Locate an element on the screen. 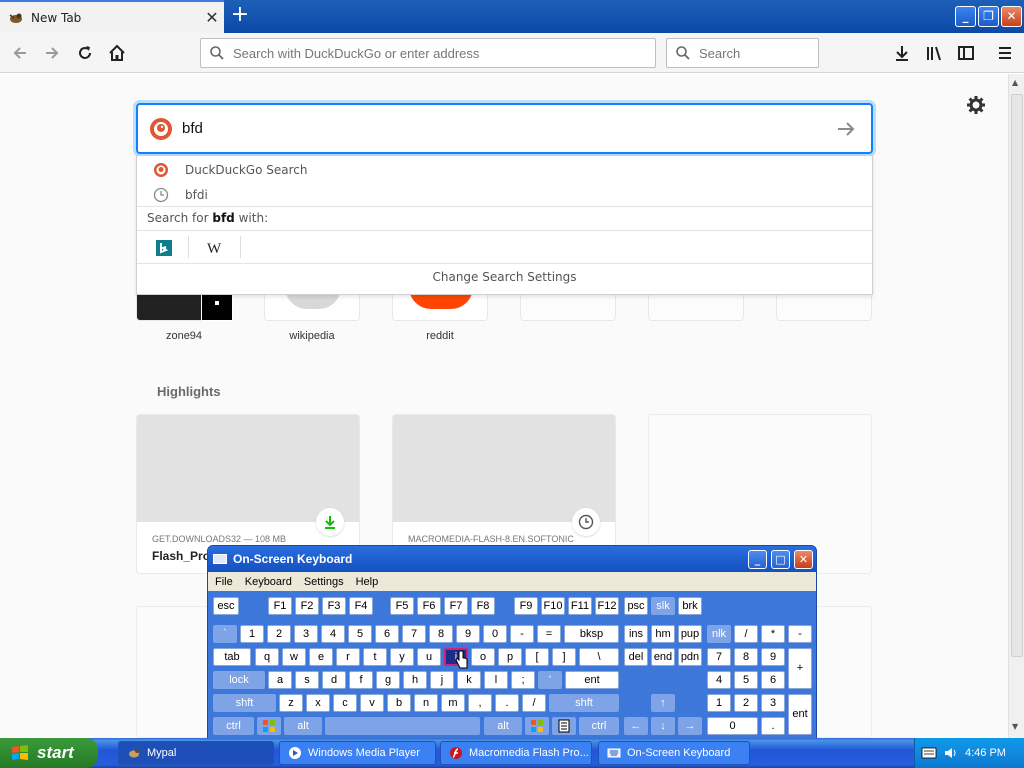 The width and height of the screenshot is (1024, 768). key-esc: esc is located at coordinates (226, 606).